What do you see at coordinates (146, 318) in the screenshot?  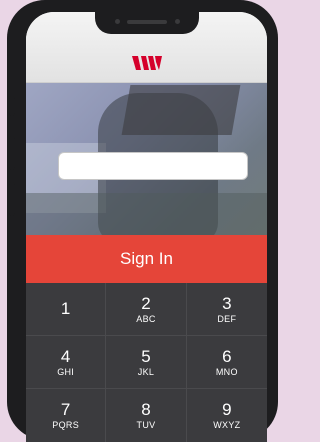 I see `key-letters: ABC` at bounding box center [146, 318].